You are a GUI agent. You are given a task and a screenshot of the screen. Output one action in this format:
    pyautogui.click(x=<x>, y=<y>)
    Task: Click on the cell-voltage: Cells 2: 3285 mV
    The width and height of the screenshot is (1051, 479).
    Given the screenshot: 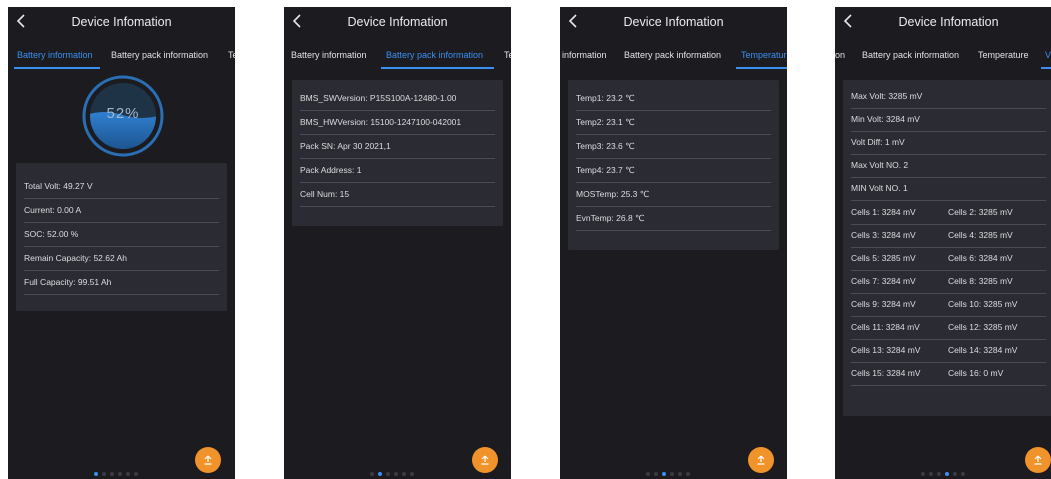 What is the action you would take?
    pyautogui.click(x=980, y=212)
    